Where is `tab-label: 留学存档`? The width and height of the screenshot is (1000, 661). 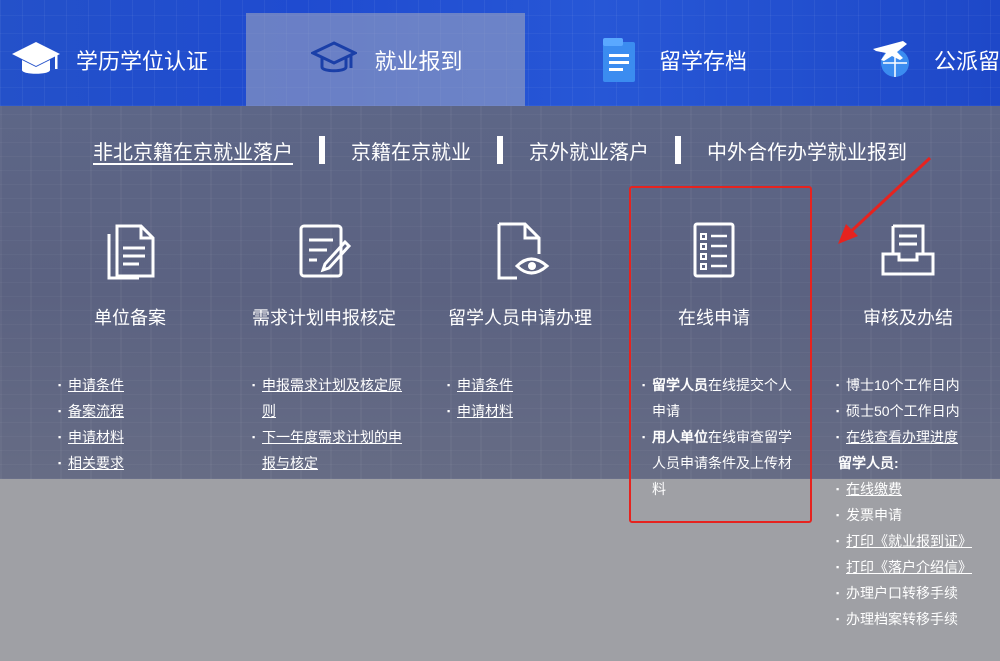
tab-label: 留学存档 is located at coordinates (703, 61).